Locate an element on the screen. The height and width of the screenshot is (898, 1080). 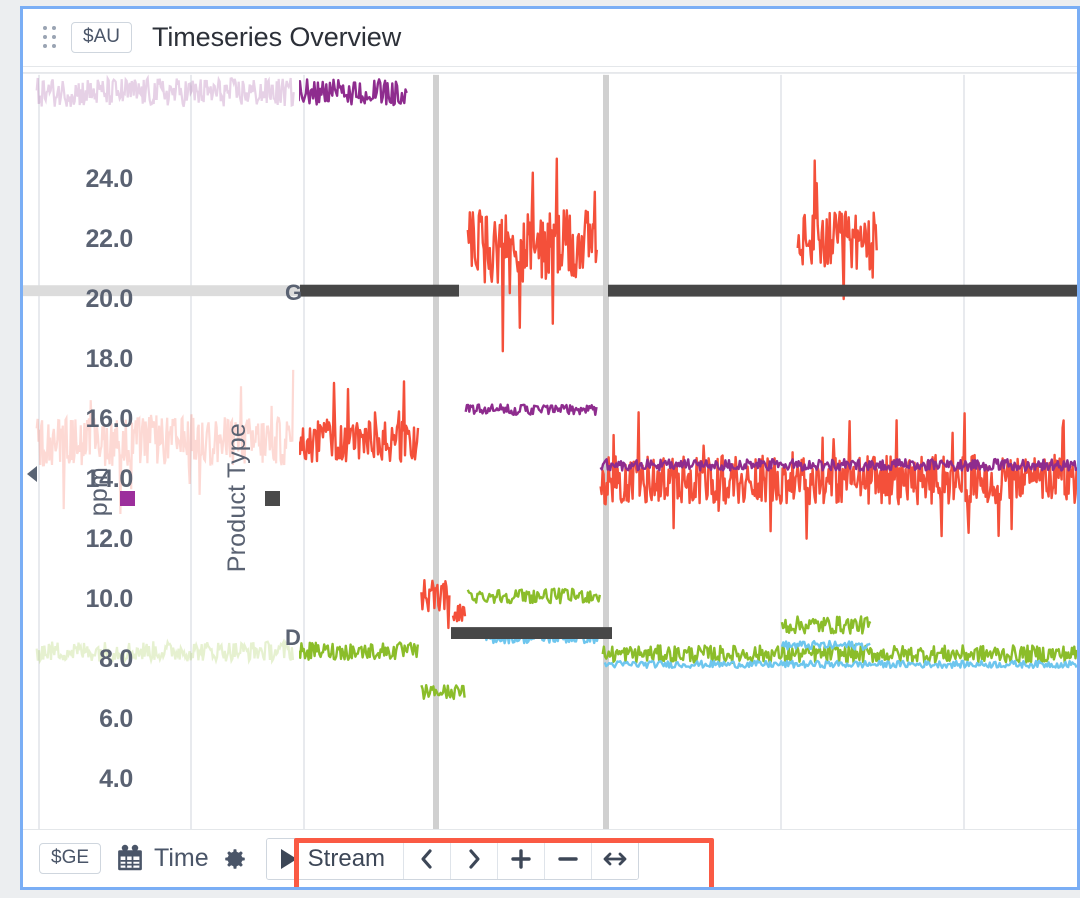
legend-swatch-product-type is located at coordinates (272, 498).